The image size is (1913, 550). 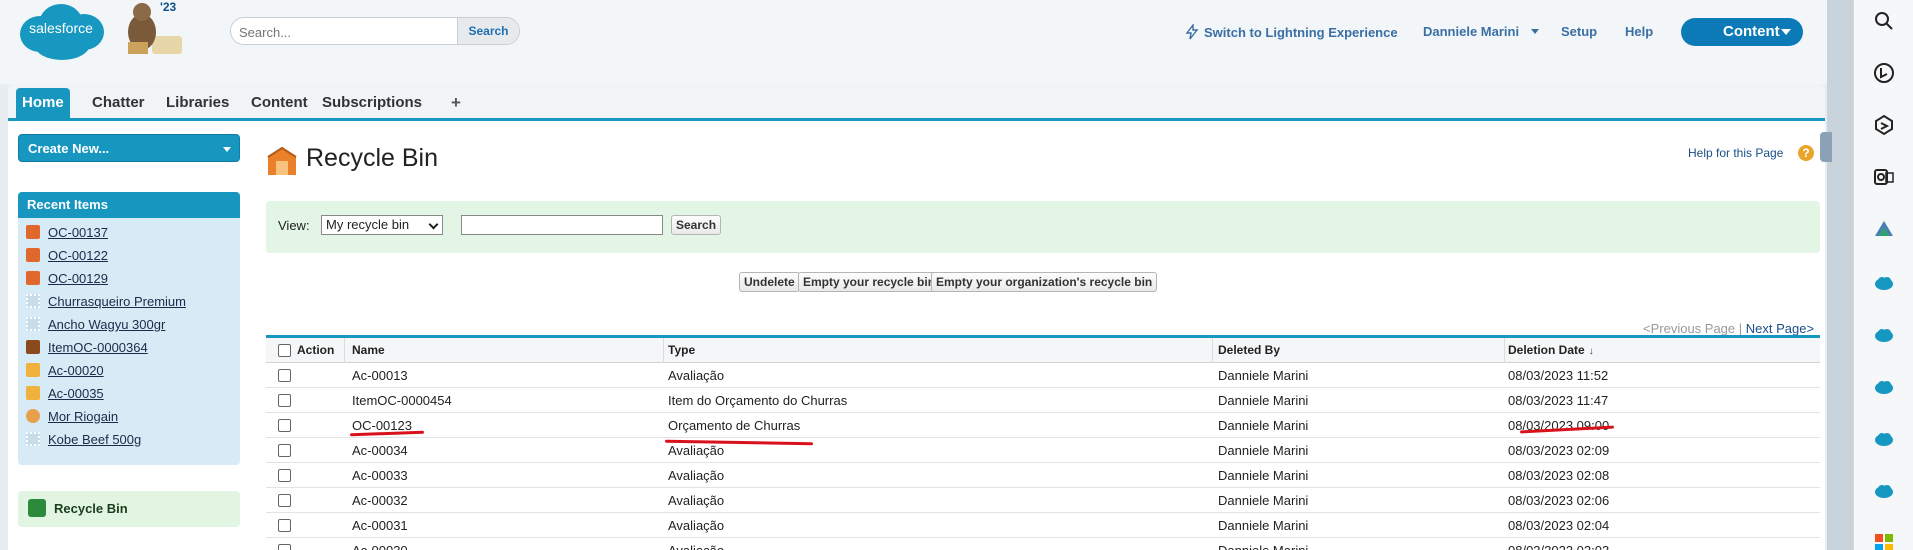 I want to click on help-link: Help, so click(x=1639, y=31).